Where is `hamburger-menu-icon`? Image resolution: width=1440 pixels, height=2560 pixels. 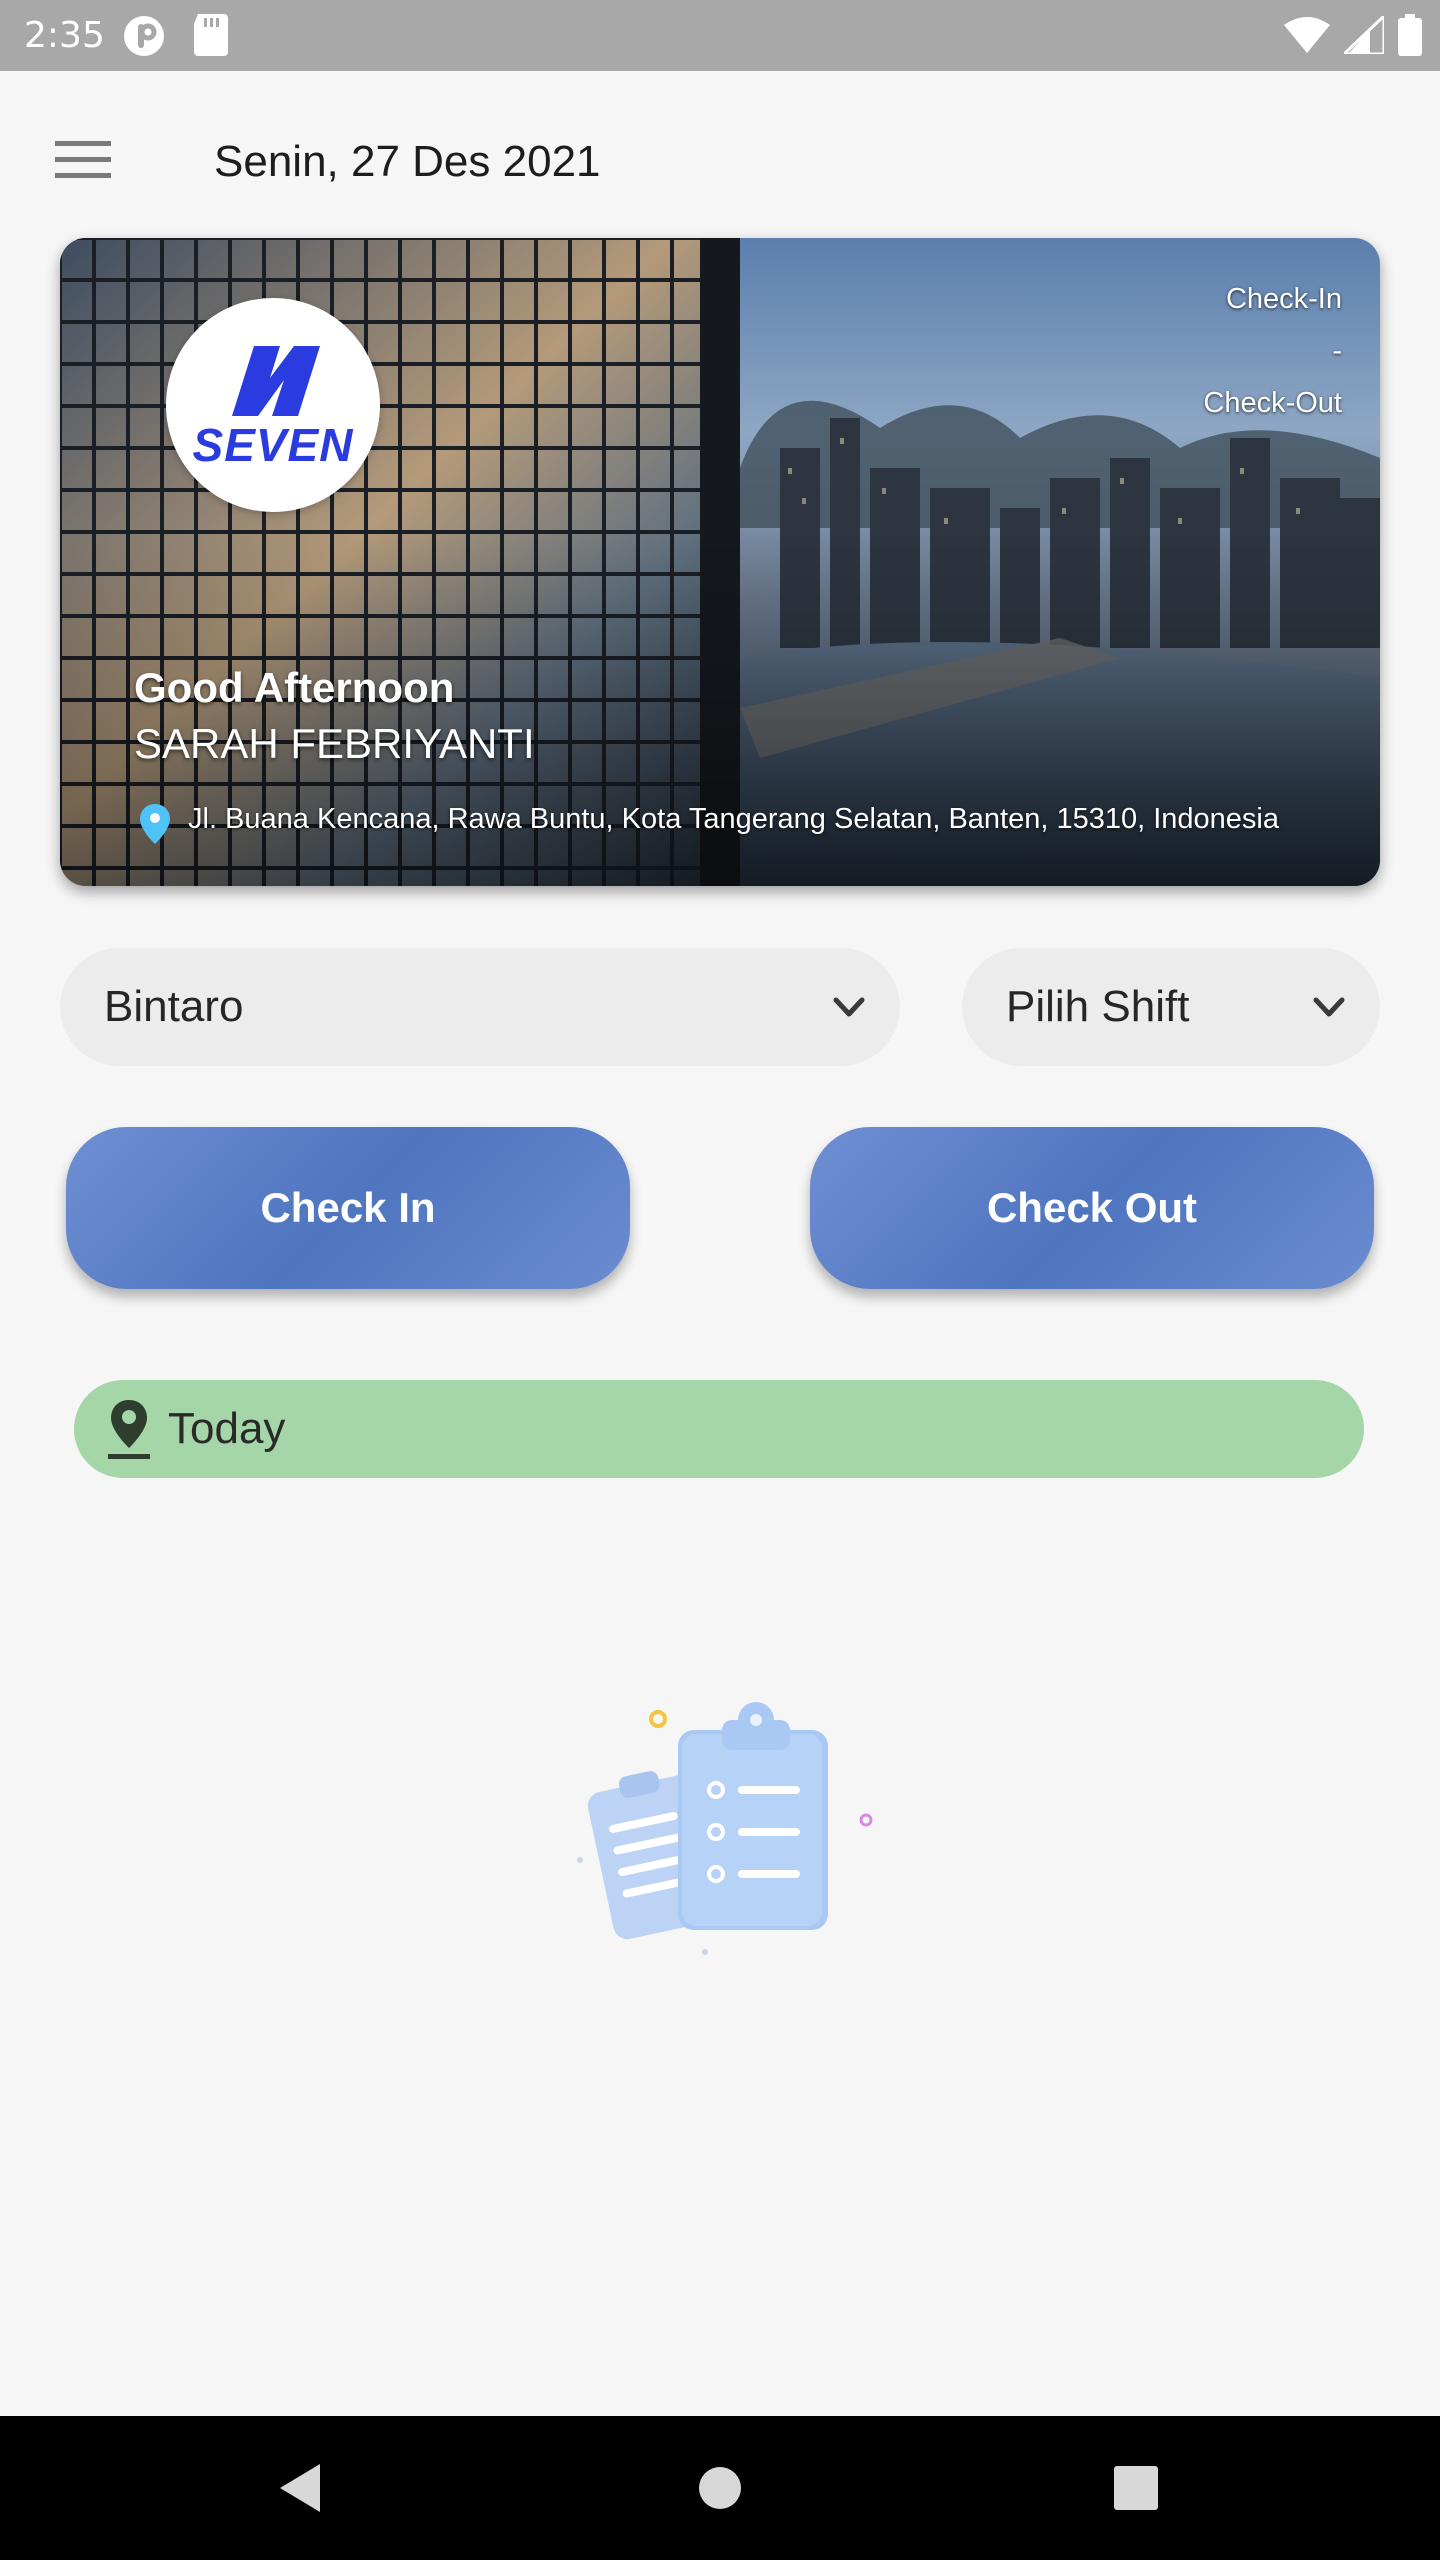 hamburger-menu-icon is located at coordinates (83, 159).